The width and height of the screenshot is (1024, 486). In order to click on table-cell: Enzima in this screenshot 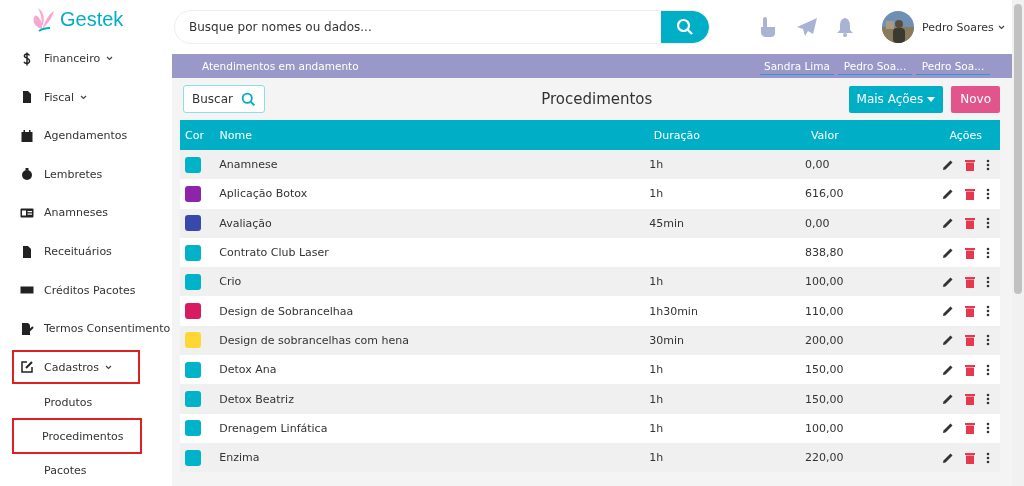, I will do `click(239, 458)`.